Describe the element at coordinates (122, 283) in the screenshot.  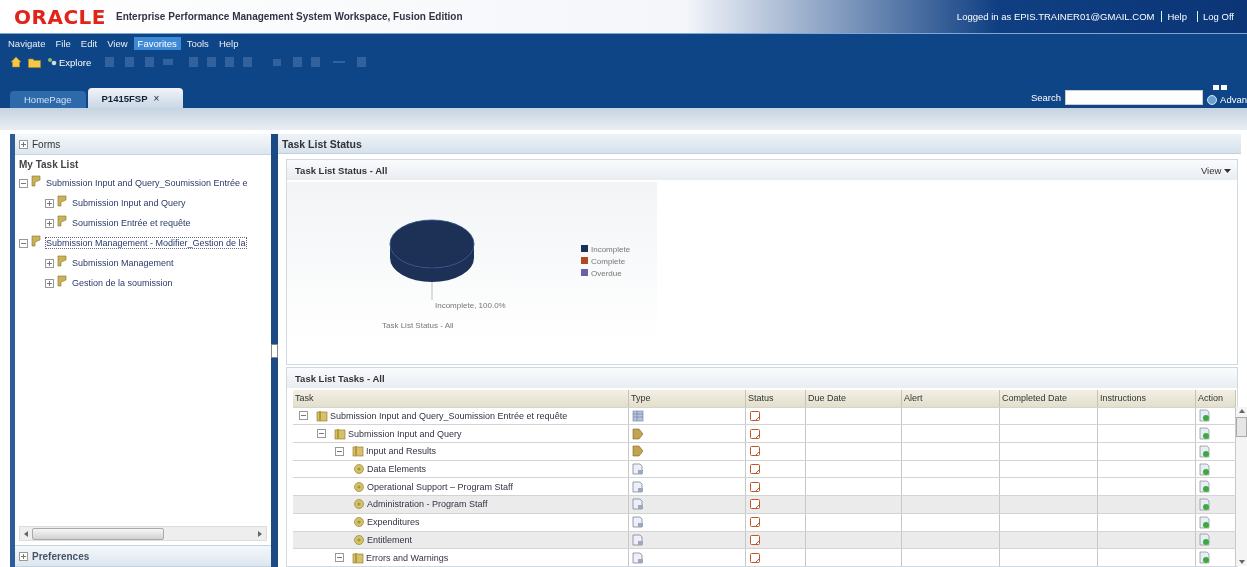
I see `tree-item: Gestion de la soumission` at that location.